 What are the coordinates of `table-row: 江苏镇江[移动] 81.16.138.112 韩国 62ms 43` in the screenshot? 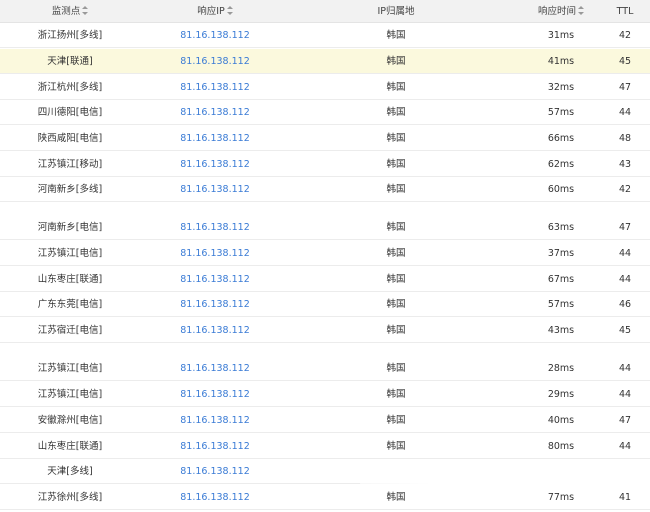 It's located at (325, 164).